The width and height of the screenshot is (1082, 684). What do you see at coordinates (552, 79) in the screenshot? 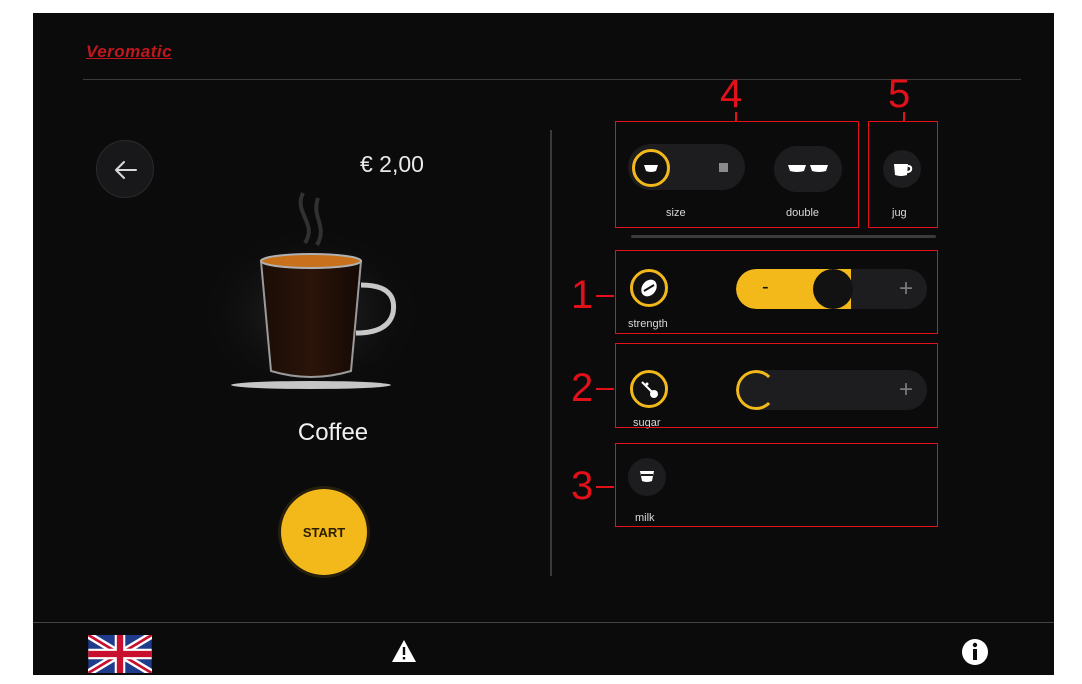
I see `header-divider` at bounding box center [552, 79].